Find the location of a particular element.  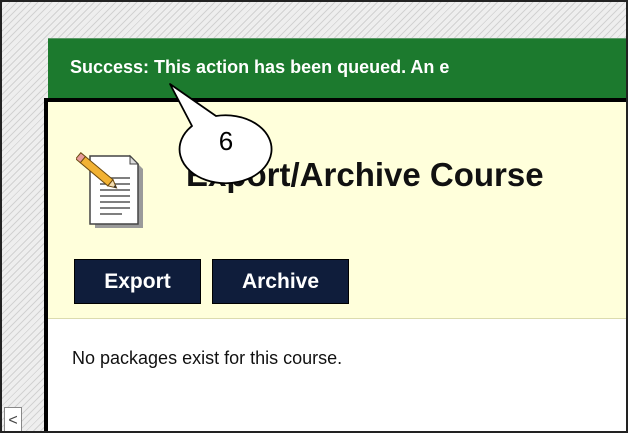

callout-number: 6 is located at coordinates (226, 141).